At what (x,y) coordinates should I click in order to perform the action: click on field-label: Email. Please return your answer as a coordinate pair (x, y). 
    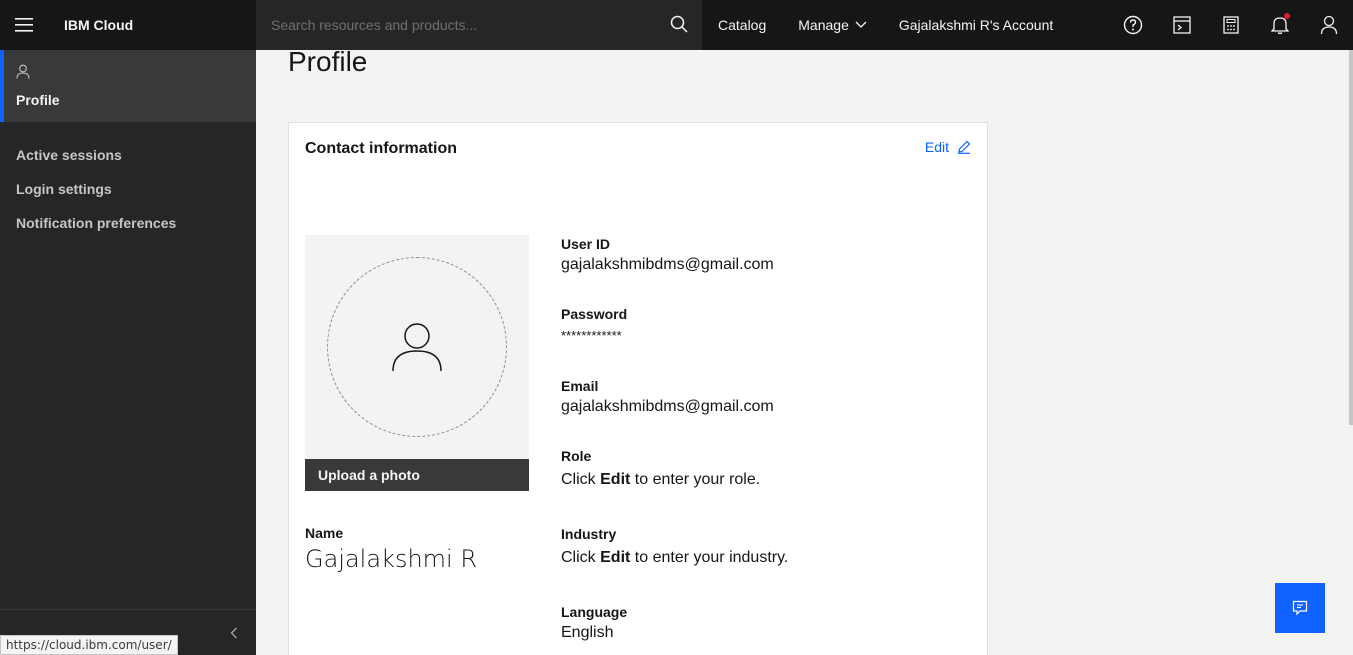
    Looking at the image, I should click on (580, 386).